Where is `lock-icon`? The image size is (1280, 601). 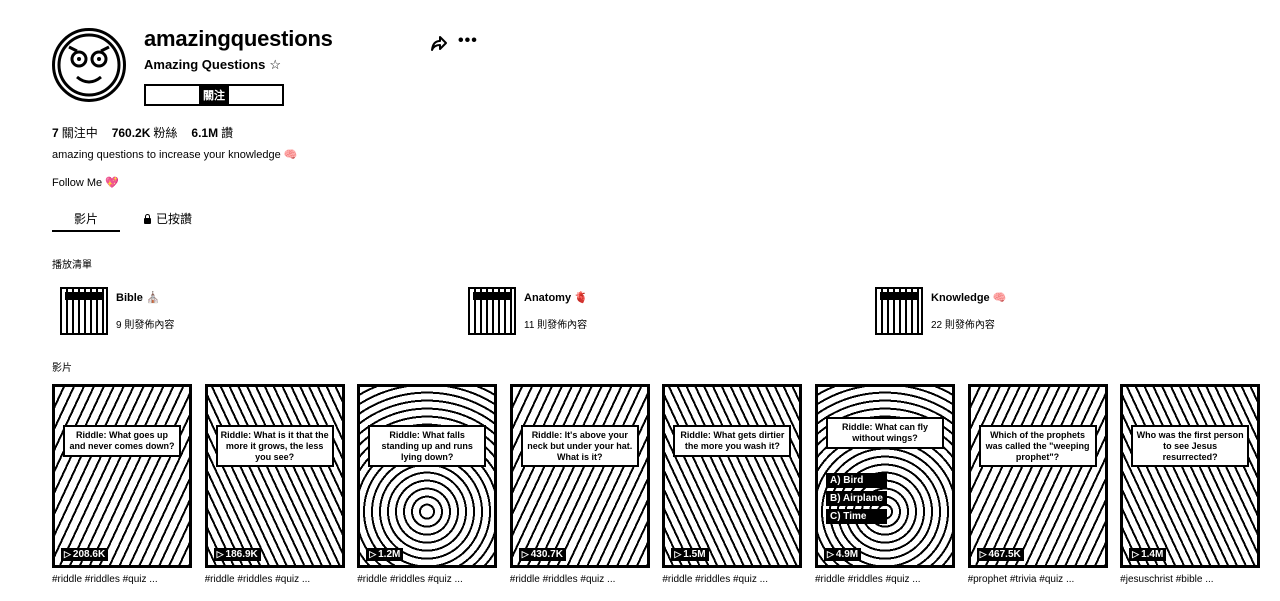
lock-icon is located at coordinates (147, 219).